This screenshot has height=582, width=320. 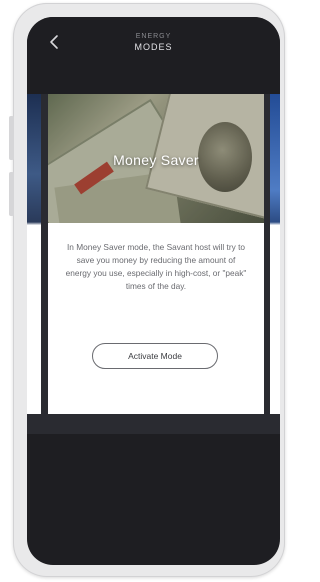 What do you see at coordinates (153, 47) in the screenshot?
I see `page-title-text: MODES` at bounding box center [153, 47].